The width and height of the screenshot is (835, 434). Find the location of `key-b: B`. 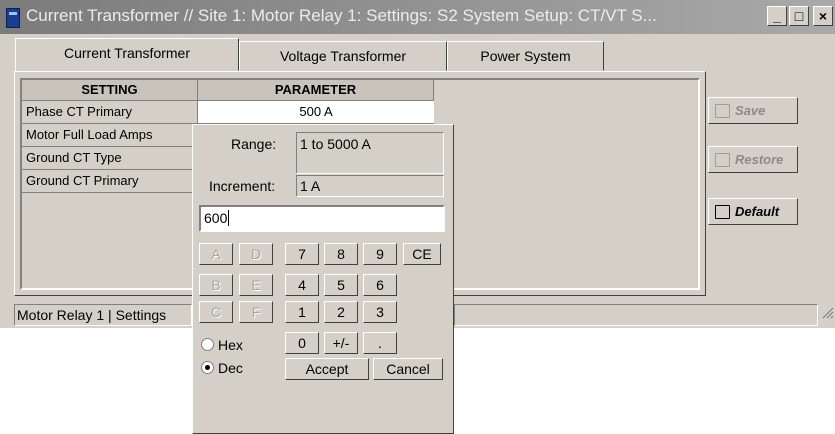

key-b: B is located at coordinates (216, 285).